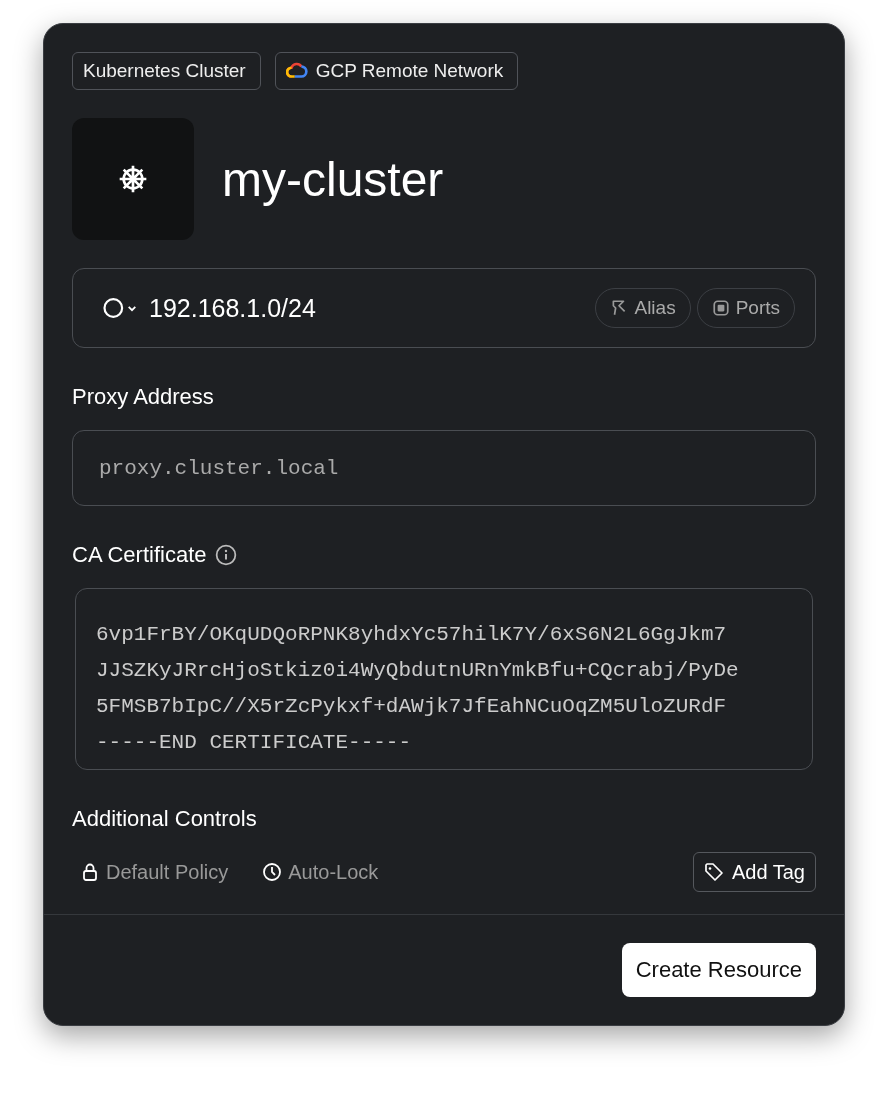  I want to click on section-label: Additional Controls, so click(165, 819).